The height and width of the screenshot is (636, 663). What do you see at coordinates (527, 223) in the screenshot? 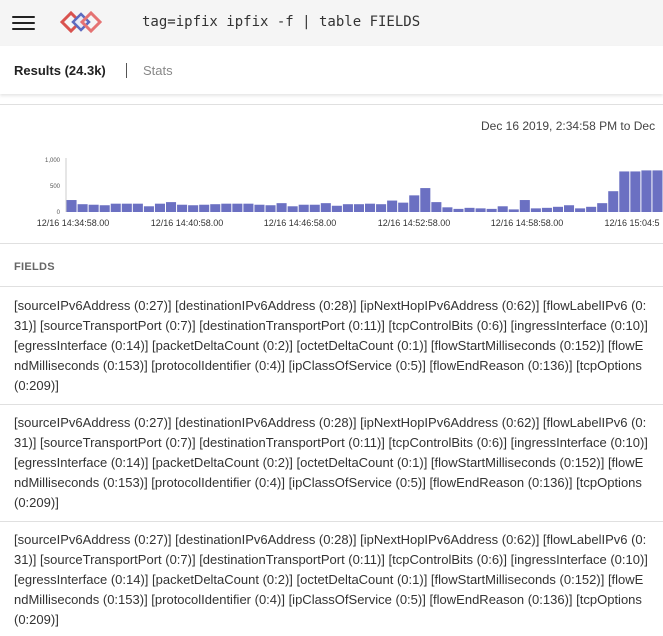
I see `x-tick-label: 12/16 14:58:58.00` at bounding box center [527, 223].